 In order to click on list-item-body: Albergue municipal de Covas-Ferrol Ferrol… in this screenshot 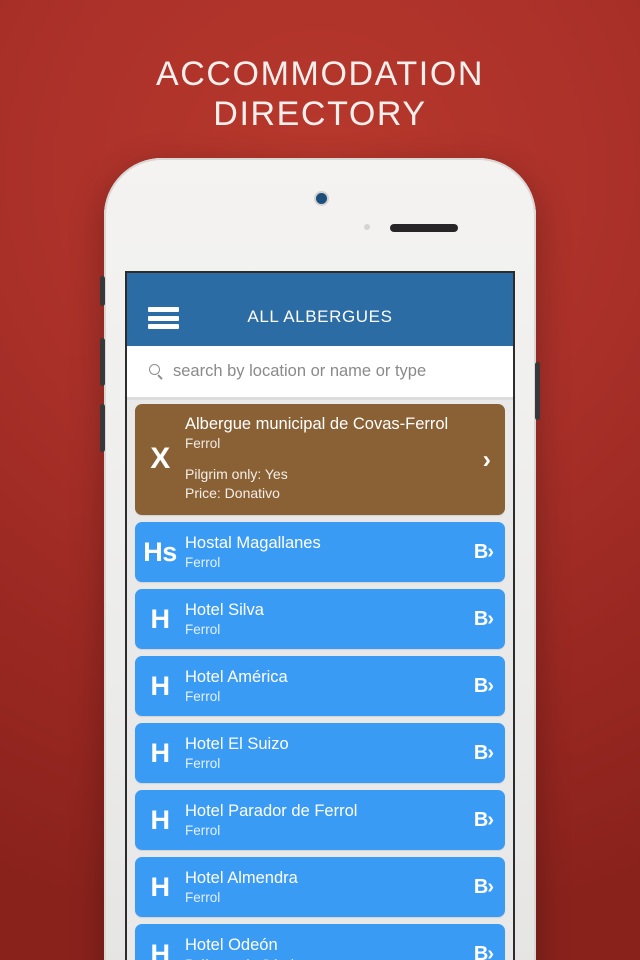, I will do `click(328, 458)`.